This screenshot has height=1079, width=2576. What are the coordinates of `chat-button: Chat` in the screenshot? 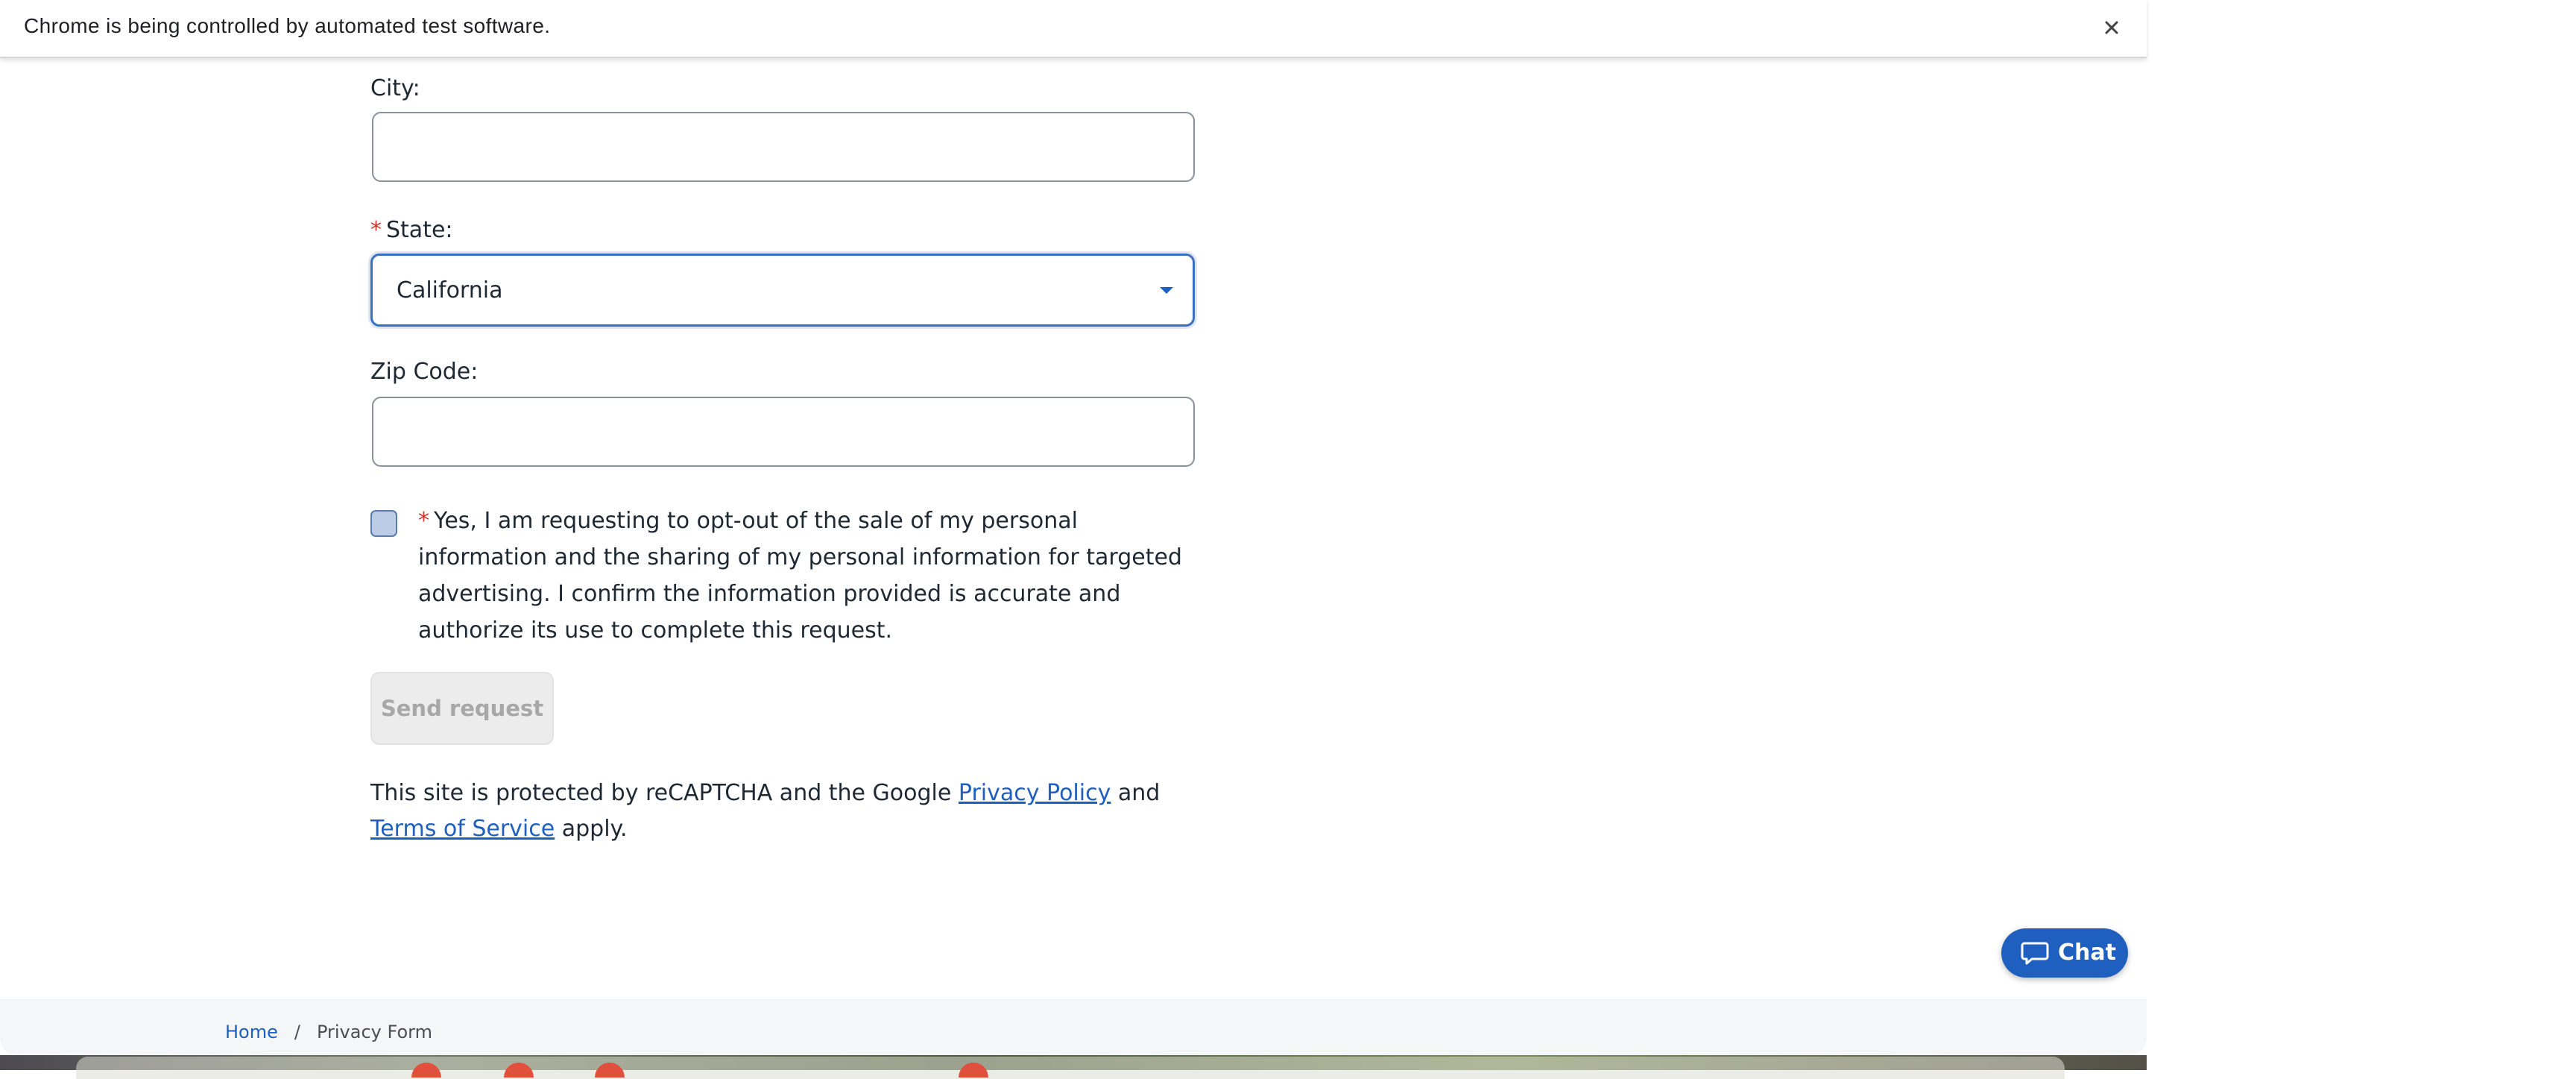 It's located at (2064, 953).